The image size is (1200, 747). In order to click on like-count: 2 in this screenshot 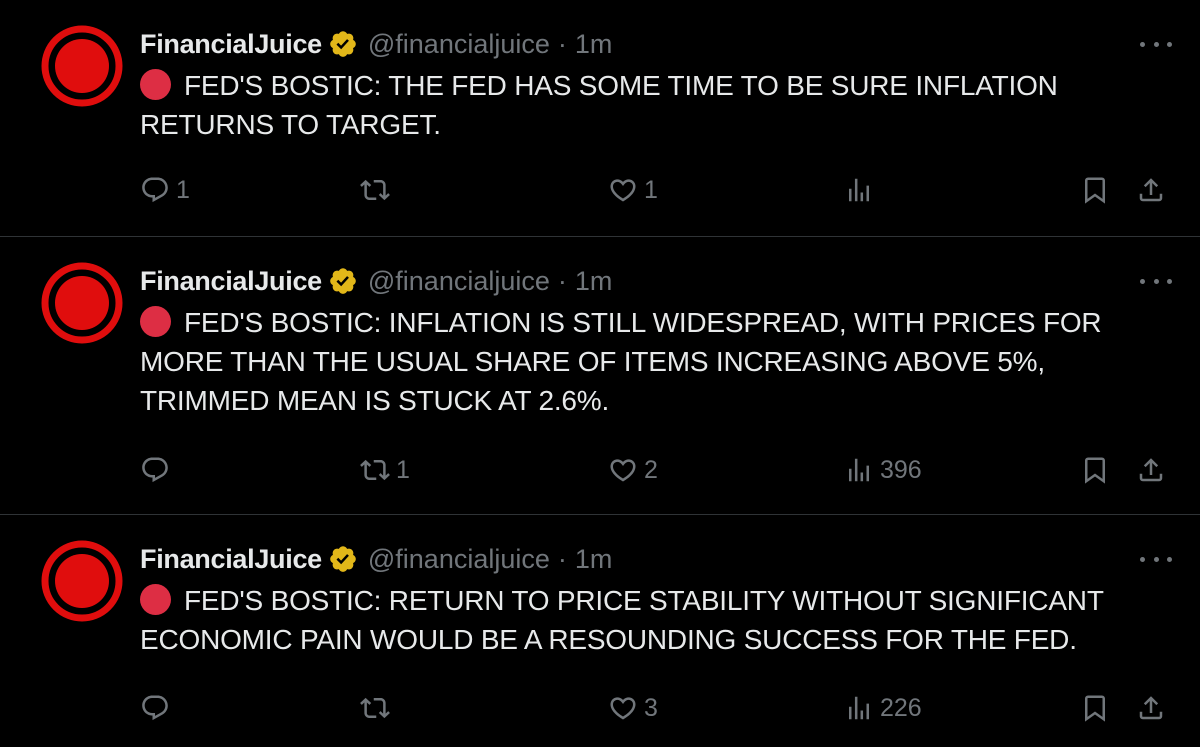, I will do `click(651, 469)`.